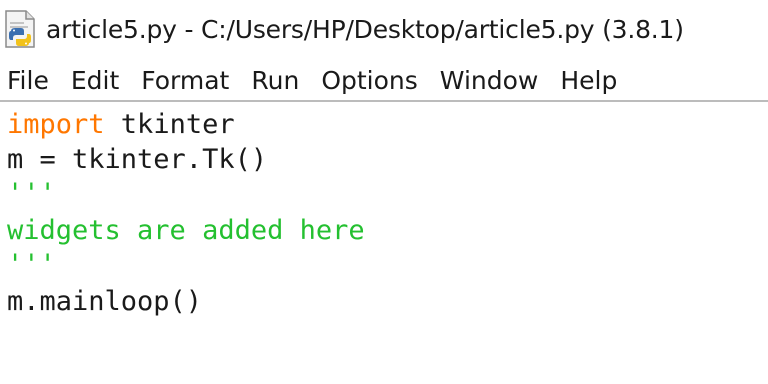  What do you see at coordinates (271, 80) in the screenshot?
I see `menu-run: Run` at bounding box center [271, 80].